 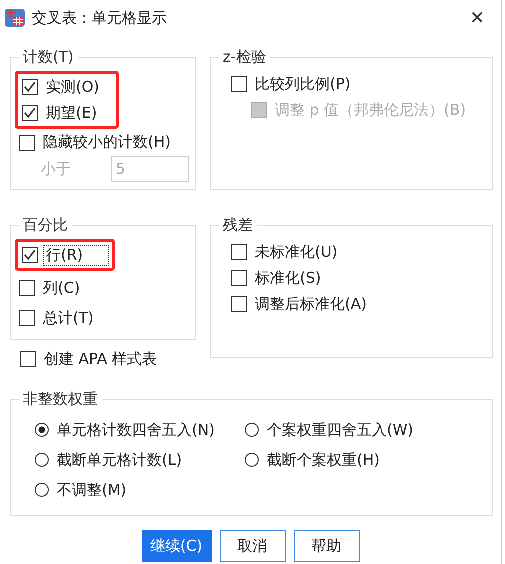 I want to click on checkbox-label: 创建 APA 样式表, so click(x=101, y=359).